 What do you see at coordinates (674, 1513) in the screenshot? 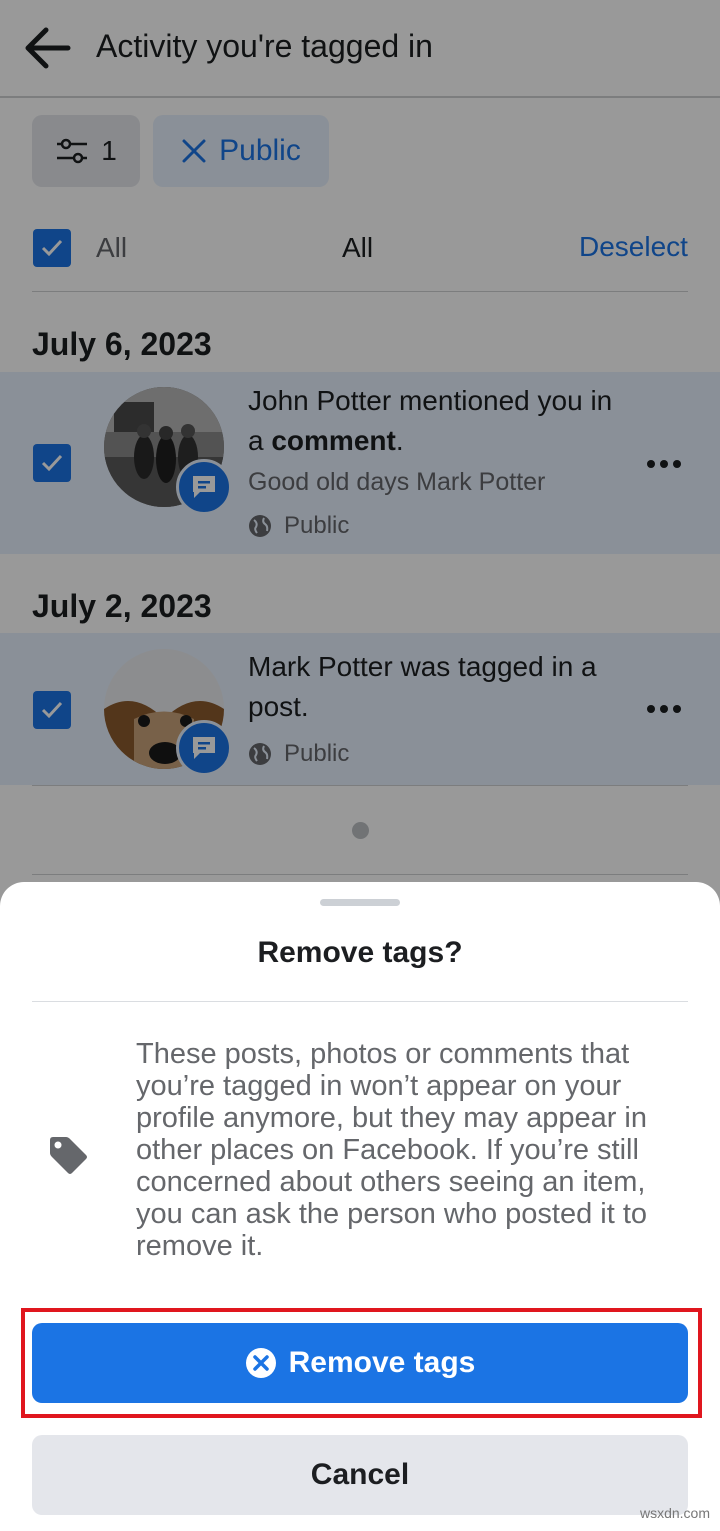
I see `watermark: wsxdn.com` at bounding box center [674, 1513].